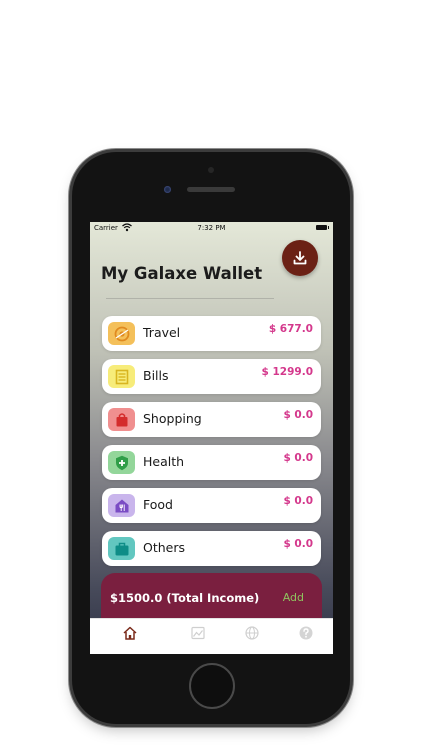  I want to click on chart-icon, so click(198, 633).